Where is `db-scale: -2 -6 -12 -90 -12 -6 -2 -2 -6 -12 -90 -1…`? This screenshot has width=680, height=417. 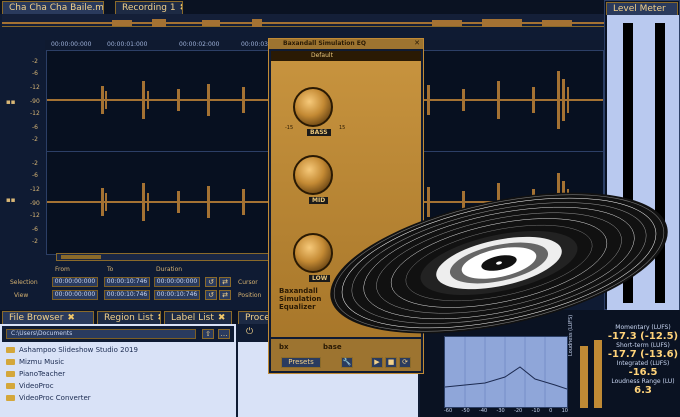
db-scale: -2 -6 -12 -90 -12 -6 -2 -2 -6 -12 -90 -1… is located at coordinates (38, 152).